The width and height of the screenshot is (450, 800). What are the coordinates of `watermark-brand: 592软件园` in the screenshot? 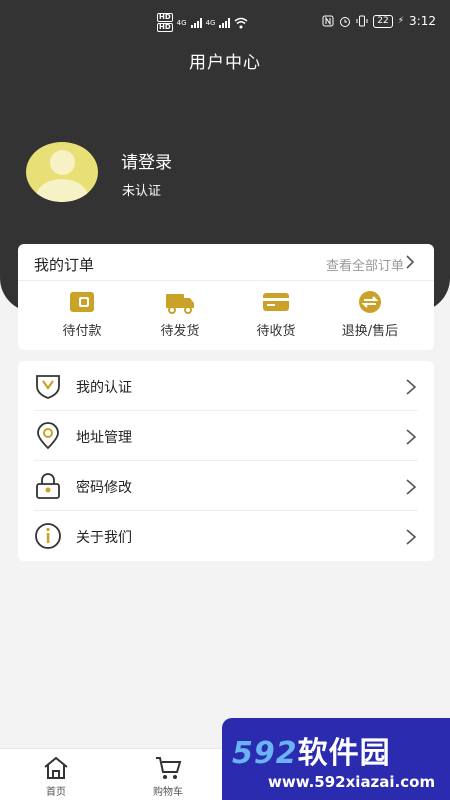 It's located at (311, 750).